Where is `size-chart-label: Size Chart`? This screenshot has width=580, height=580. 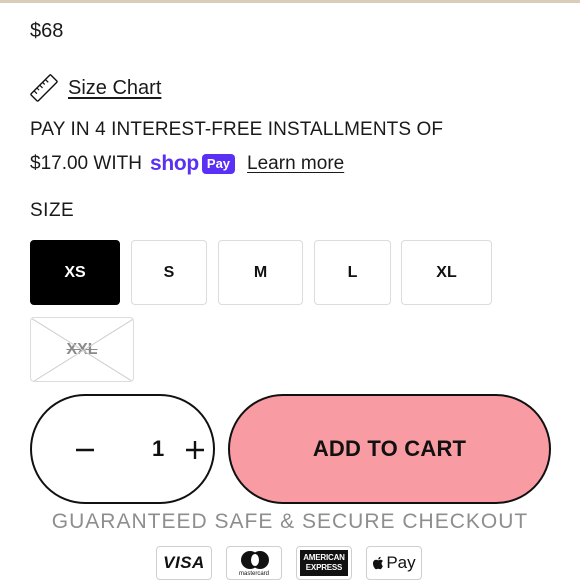
size-chart-label: Size Chart is located at coordinates (114, 88).